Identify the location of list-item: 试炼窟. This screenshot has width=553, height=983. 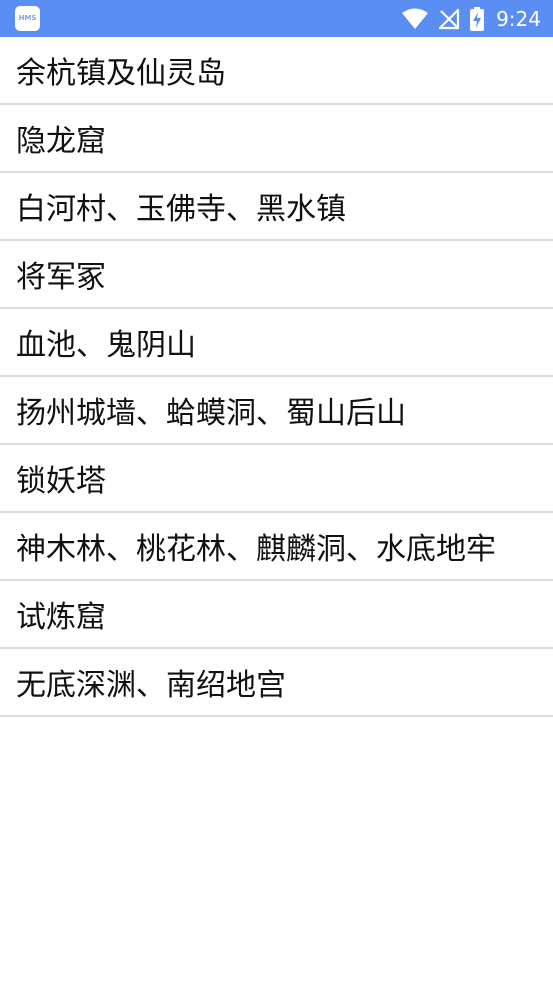
(276, 615).